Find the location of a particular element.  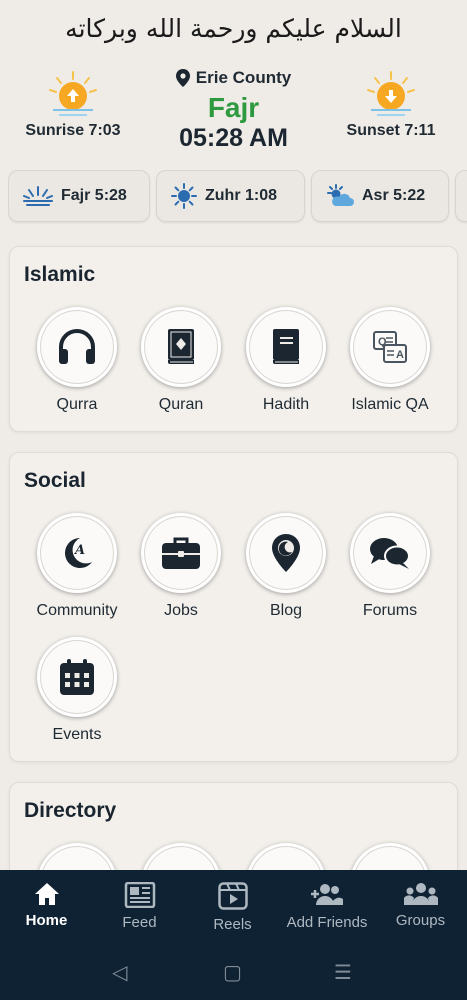

tile-label: Hadith is located at coordinates (286, 404).